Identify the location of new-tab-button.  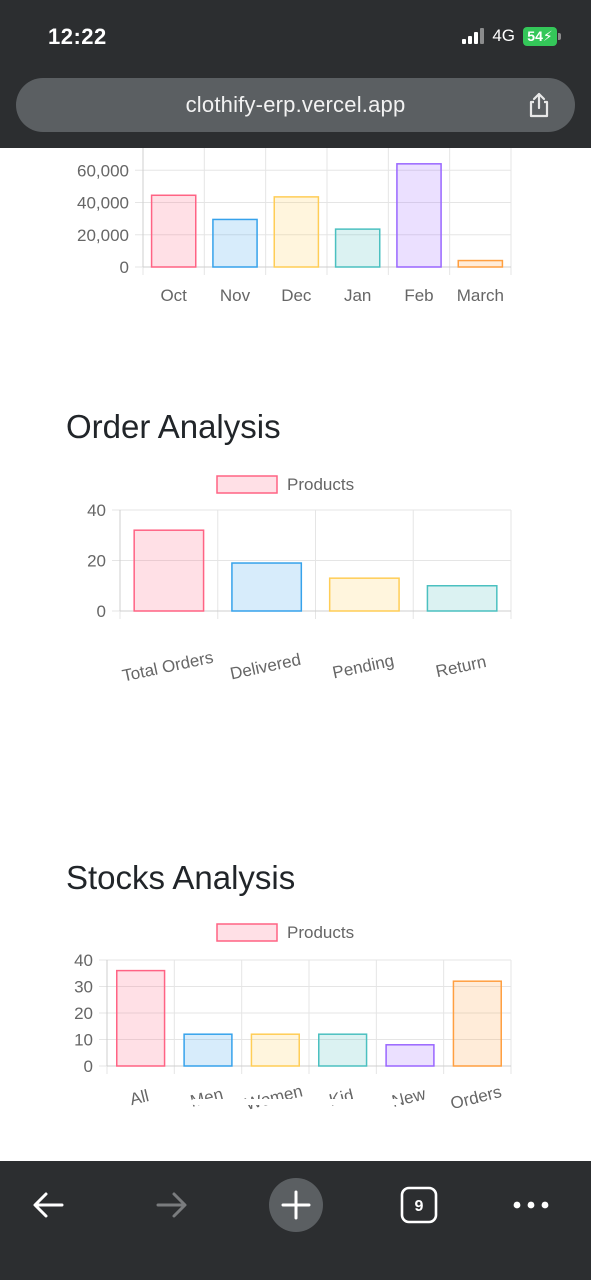
(296, 1205).